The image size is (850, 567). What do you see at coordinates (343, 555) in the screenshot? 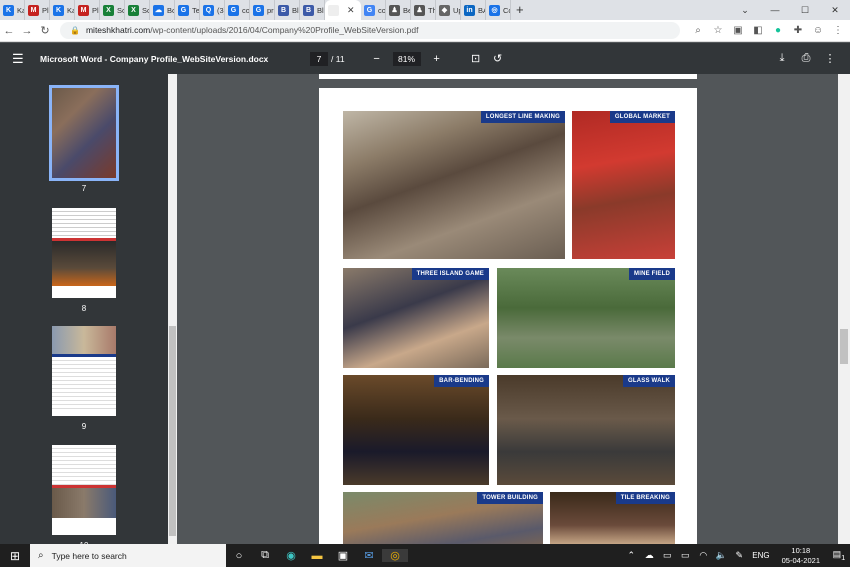
I see `store-icon: ▣` at bounding box center [343, 555].